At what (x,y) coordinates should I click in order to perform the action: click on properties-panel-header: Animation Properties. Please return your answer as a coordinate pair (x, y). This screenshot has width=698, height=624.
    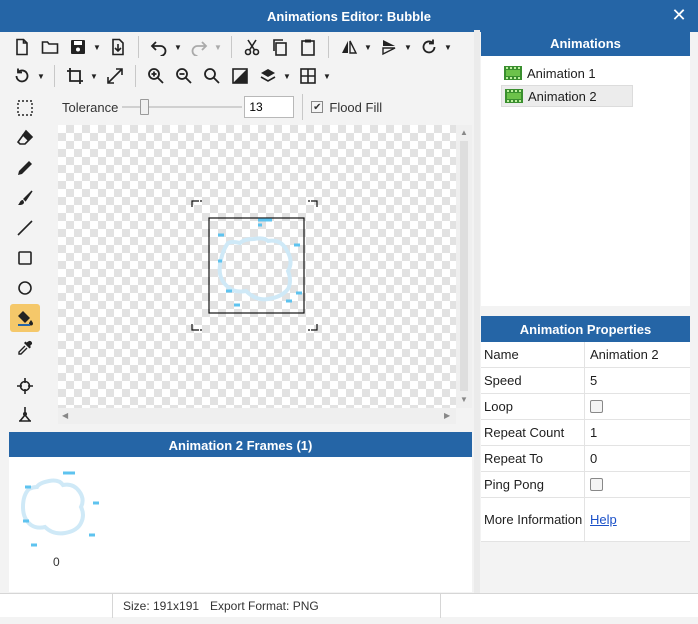
    Looking at the image, I should click on (585, 329).